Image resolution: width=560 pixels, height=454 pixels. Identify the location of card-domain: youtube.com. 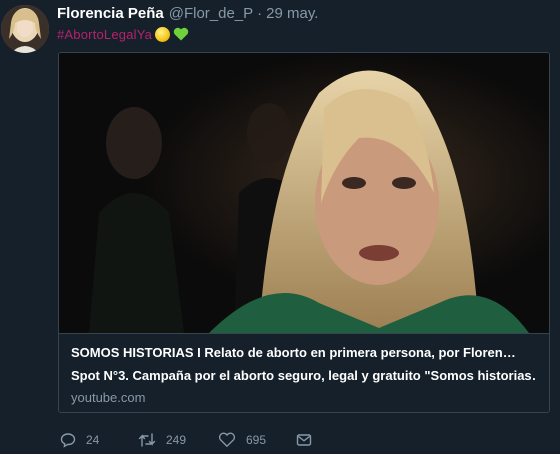
(108, 397).